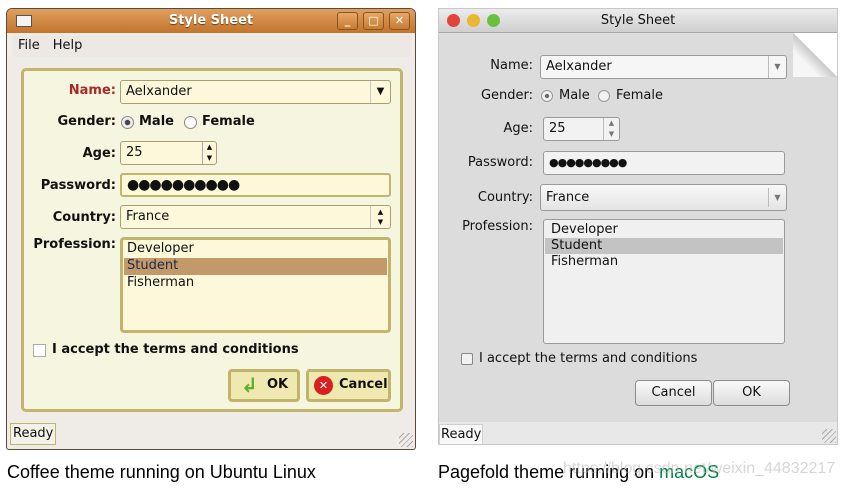  What do you see at coordinates (68, 45) in the screenshot?
I see `menu-help: Help` at bounding box center [68, 45].